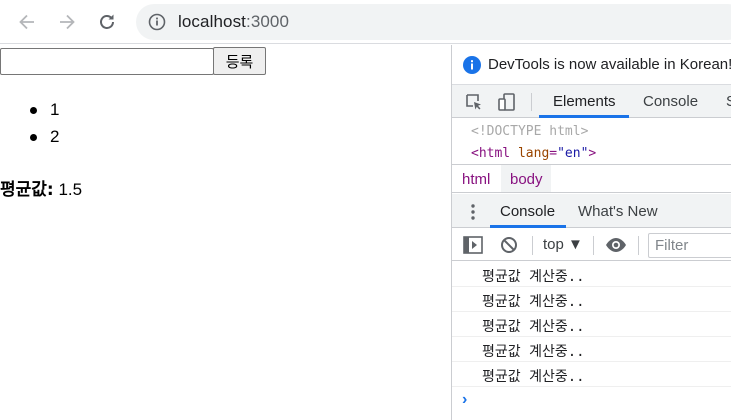  I want to click on back-button, so click(27, 22).